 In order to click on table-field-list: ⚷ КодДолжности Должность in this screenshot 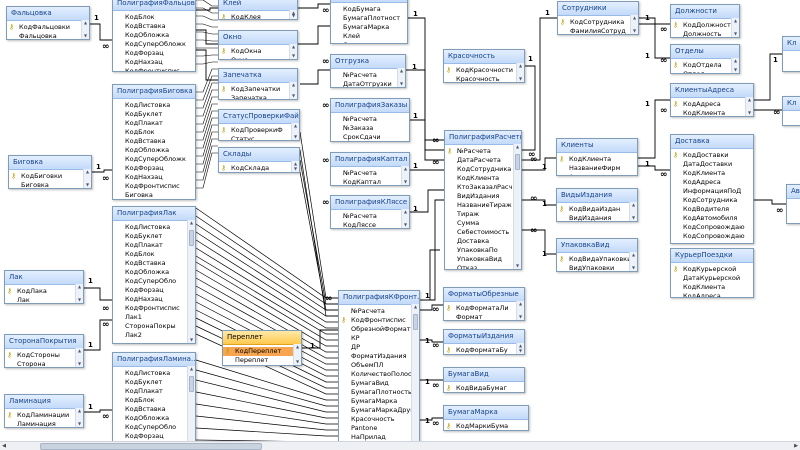, I will do `click(705, 28)`.